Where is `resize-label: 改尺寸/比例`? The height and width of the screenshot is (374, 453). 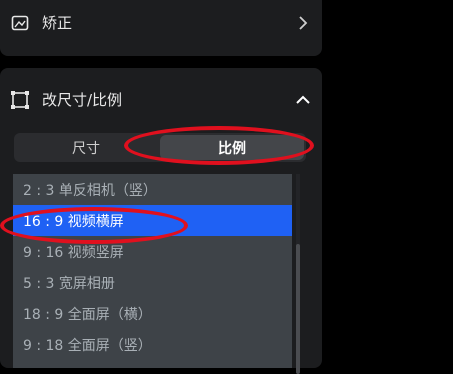
resize-label: 改尺寸/比例 is located at coordinates (82, 100).